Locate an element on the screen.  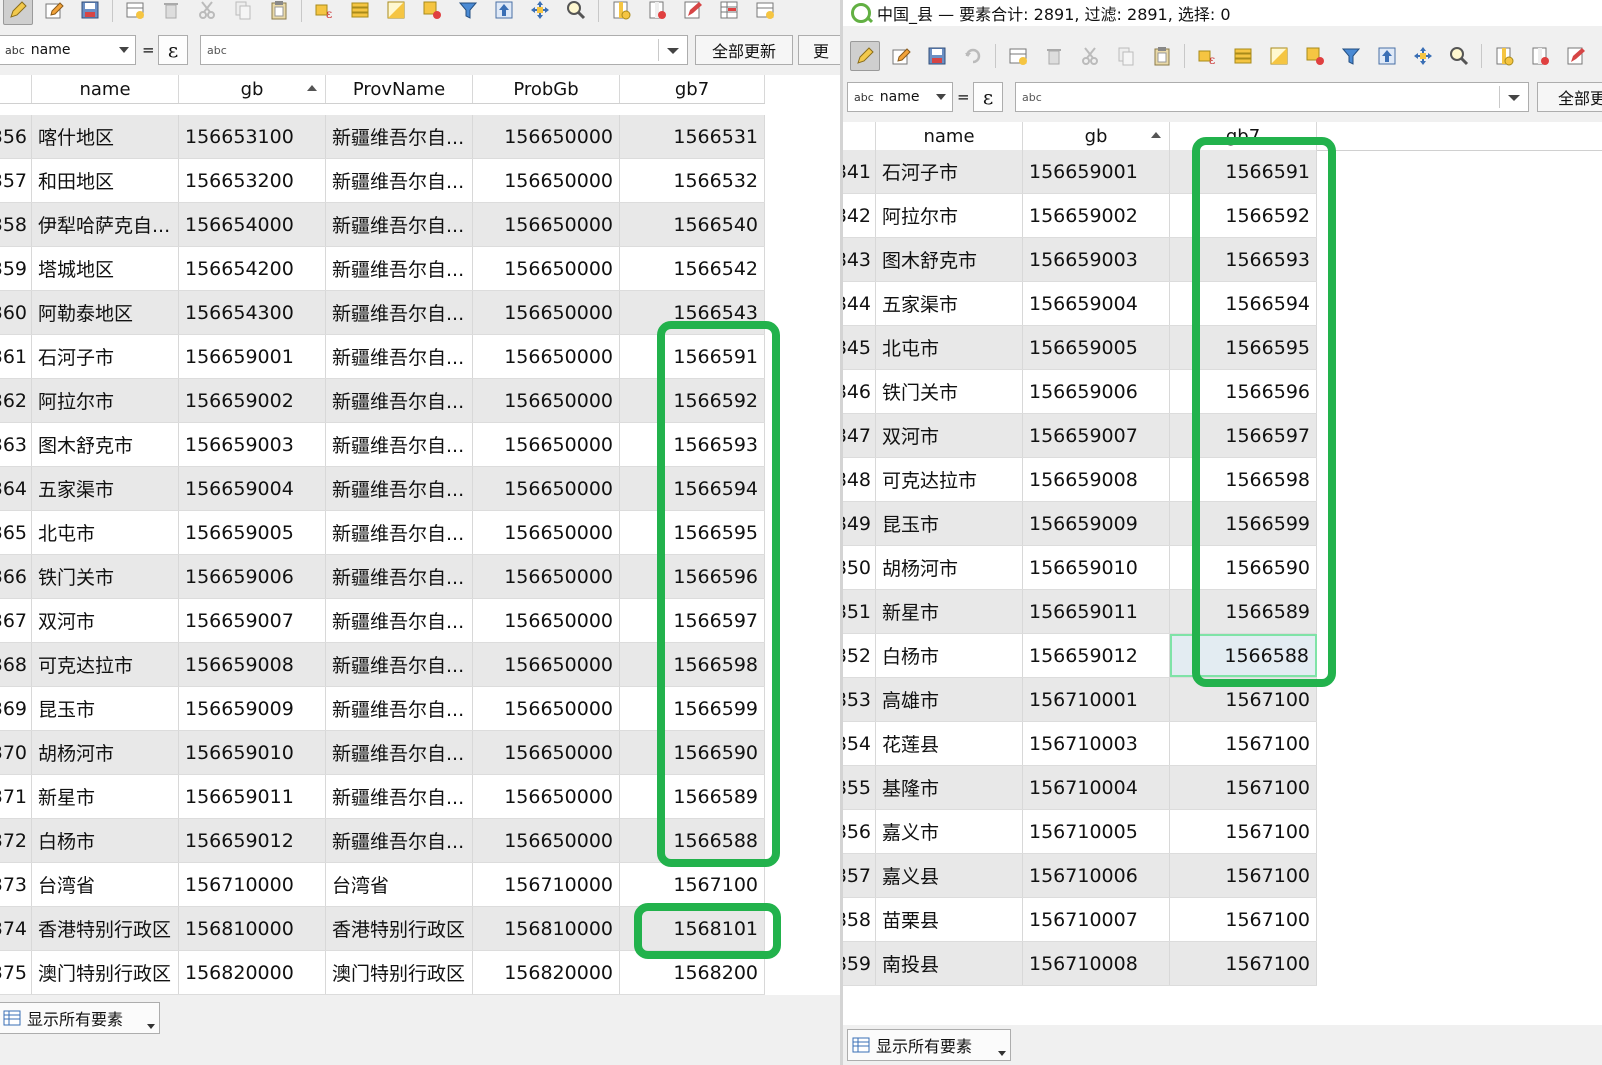
cell-name: 阿拉尔市 is located at coordinates (949, 215).